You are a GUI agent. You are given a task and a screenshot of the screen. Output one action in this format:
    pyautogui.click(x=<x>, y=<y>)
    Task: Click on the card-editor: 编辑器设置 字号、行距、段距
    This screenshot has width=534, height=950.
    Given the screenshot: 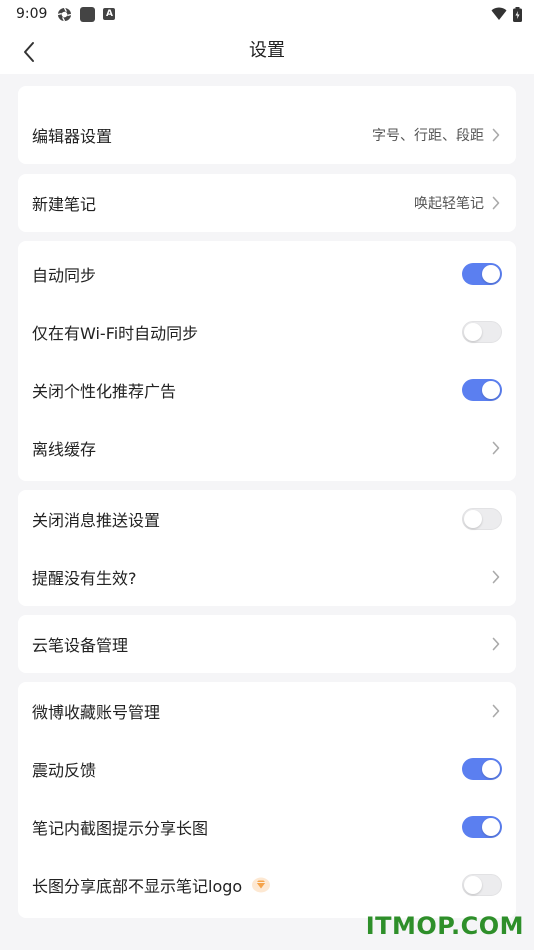 What is the action you would take?
    pyautogui.click(x=267, y=125)
    